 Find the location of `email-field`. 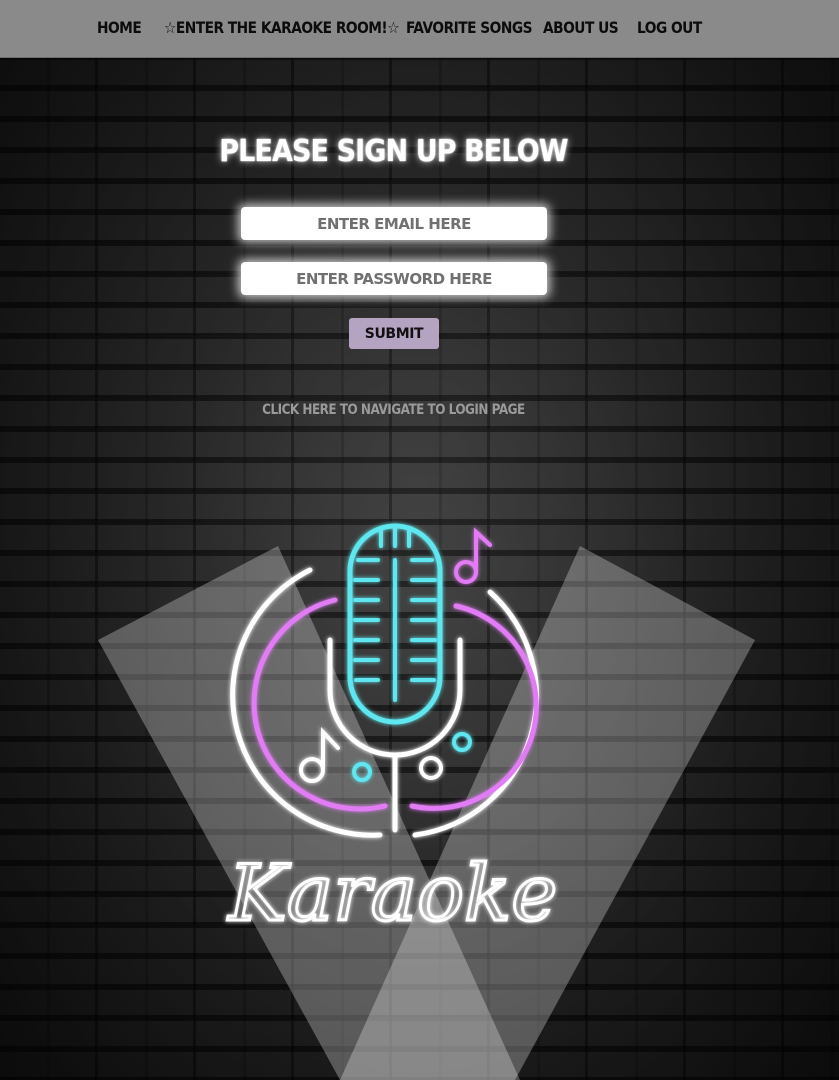

email-field is located at coordinates (394, 223).